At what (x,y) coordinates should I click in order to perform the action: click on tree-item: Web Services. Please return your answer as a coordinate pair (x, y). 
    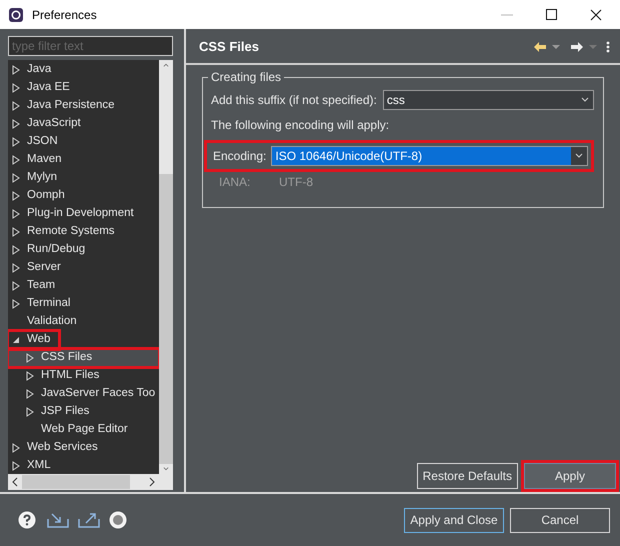
    Looking at the image, I should click on (83, 448).